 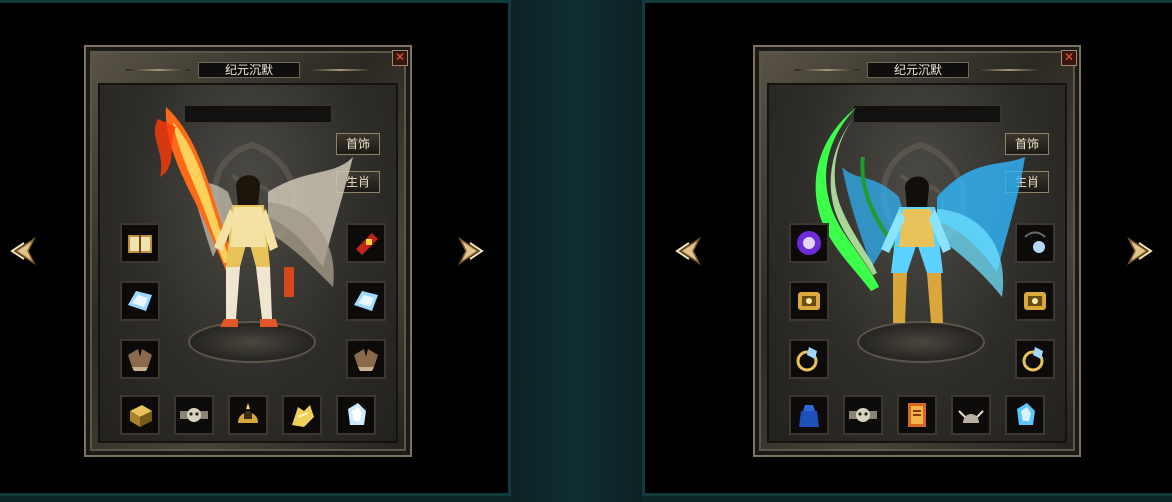 I want to click on gold-glove-icon, so click(x=302, y=415).